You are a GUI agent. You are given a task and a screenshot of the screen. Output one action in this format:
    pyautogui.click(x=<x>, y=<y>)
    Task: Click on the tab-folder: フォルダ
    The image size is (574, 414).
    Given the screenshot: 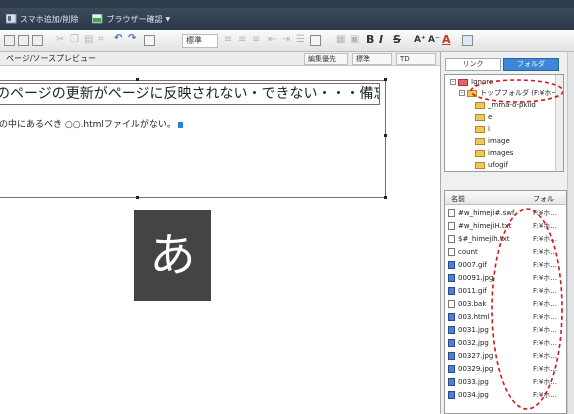 What is the action you would take?
    pyautogui.click(x=531, y=64)
    